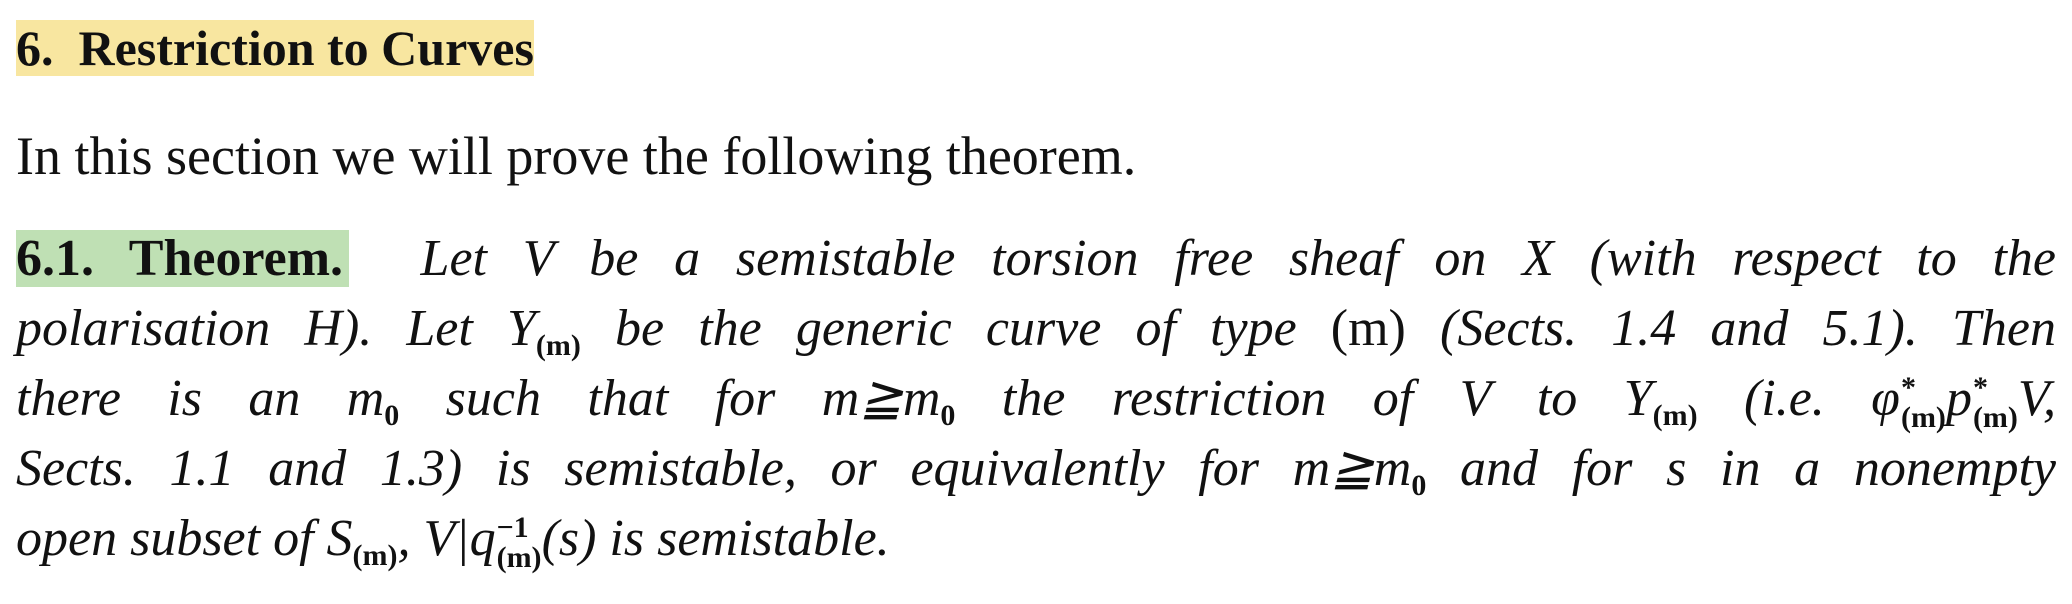 This screenshot has height=604, width=2072. What do you see at coordinates (1958, 398) in the screenshot?
I see `theorem-text-3e: p` at bounding box center [1958, 398].